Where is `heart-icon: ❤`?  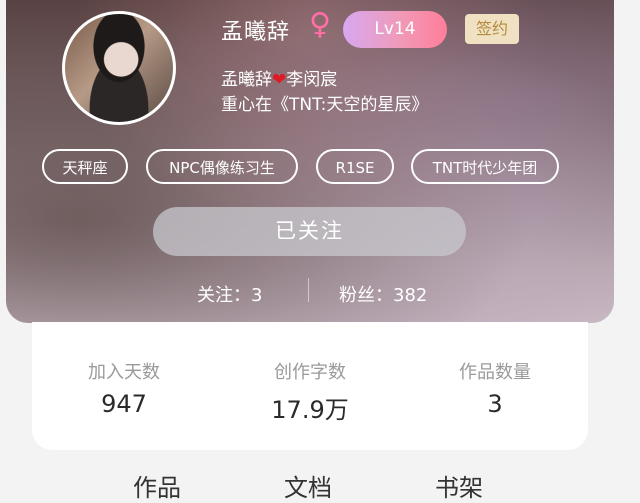 heart-icon: ❤ is located at coordinates (279, 80).